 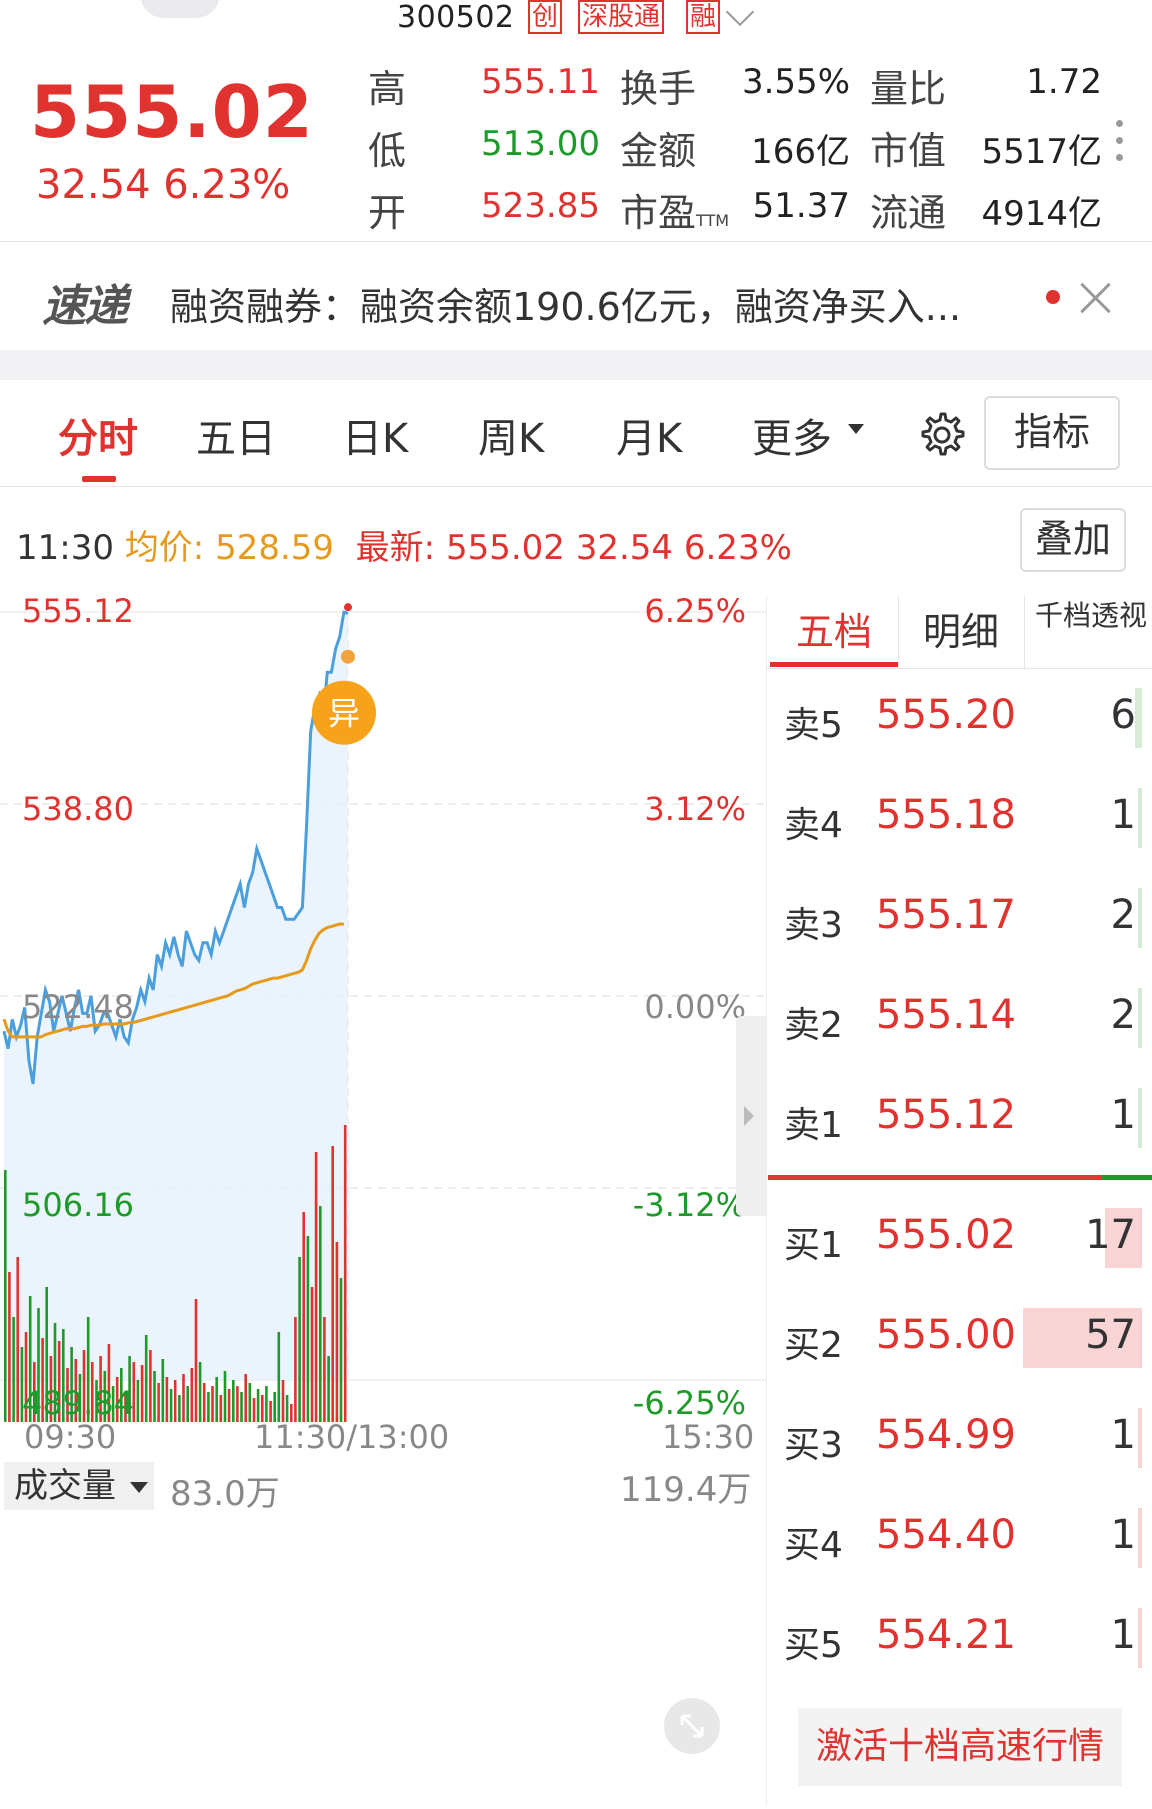 I want to click on quote-label-pe: 市盈TTM, so click(x=675, y=213).